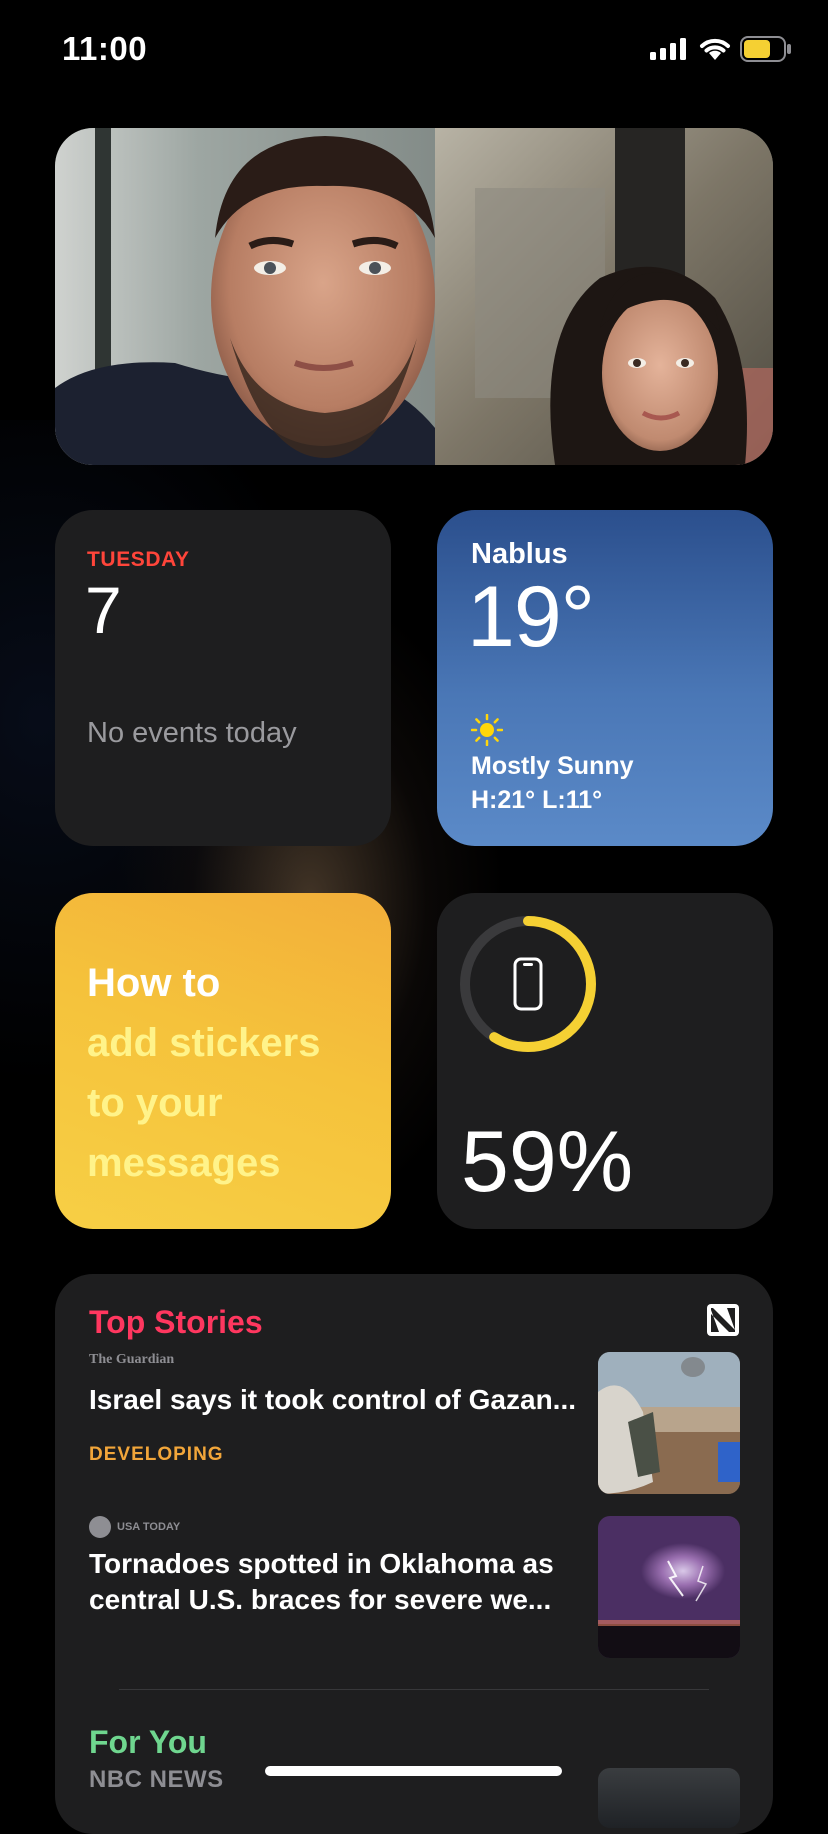 This screenshot has height=1834, width=828. Describe the element at coordinates (156, 1779) in the screenshot. I see `nbc-news-source-logo: NBC NEWS` at that location.